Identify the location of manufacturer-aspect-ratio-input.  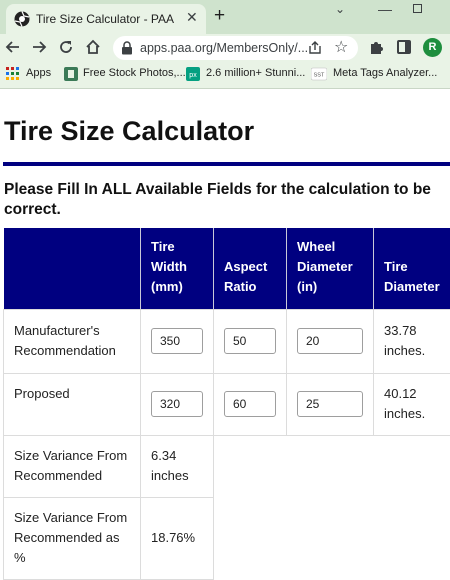
(250, 341).